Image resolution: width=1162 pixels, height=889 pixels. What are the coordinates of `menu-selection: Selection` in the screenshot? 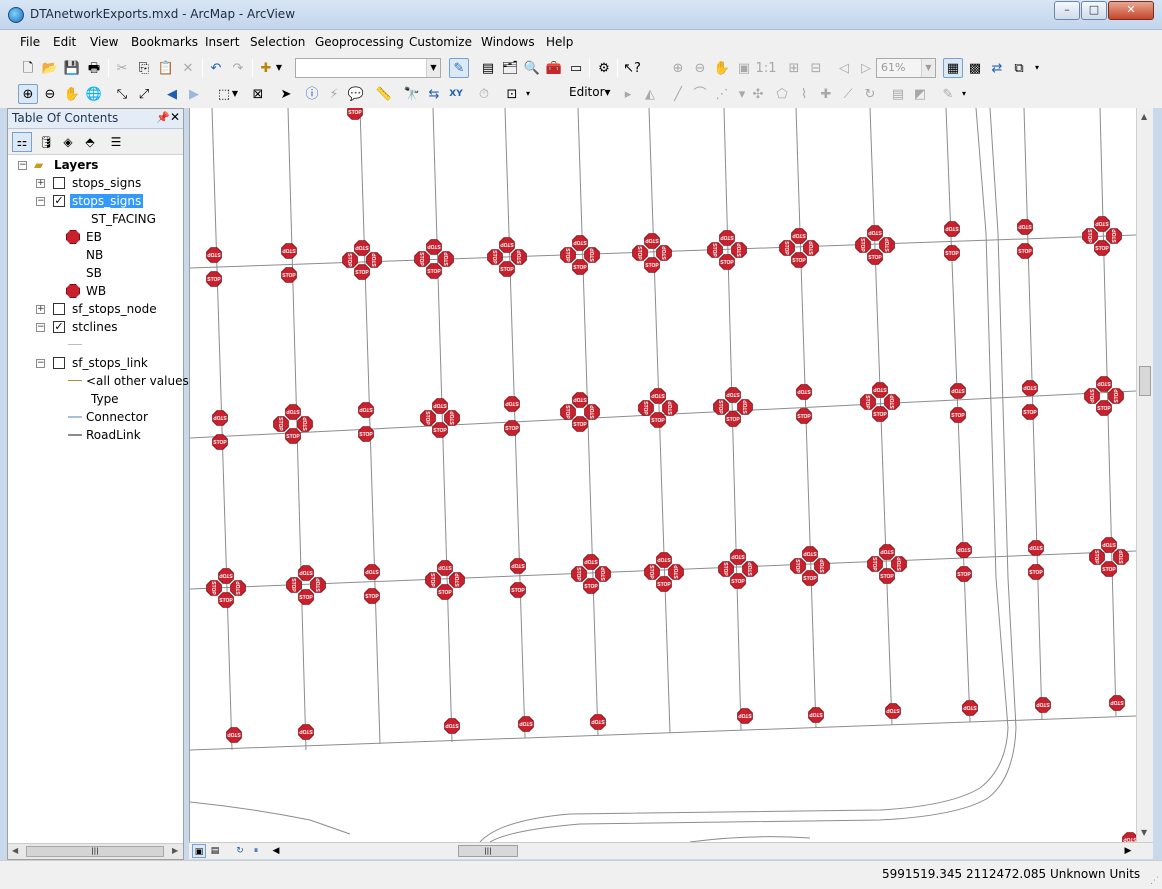 It's located at (277, 42).